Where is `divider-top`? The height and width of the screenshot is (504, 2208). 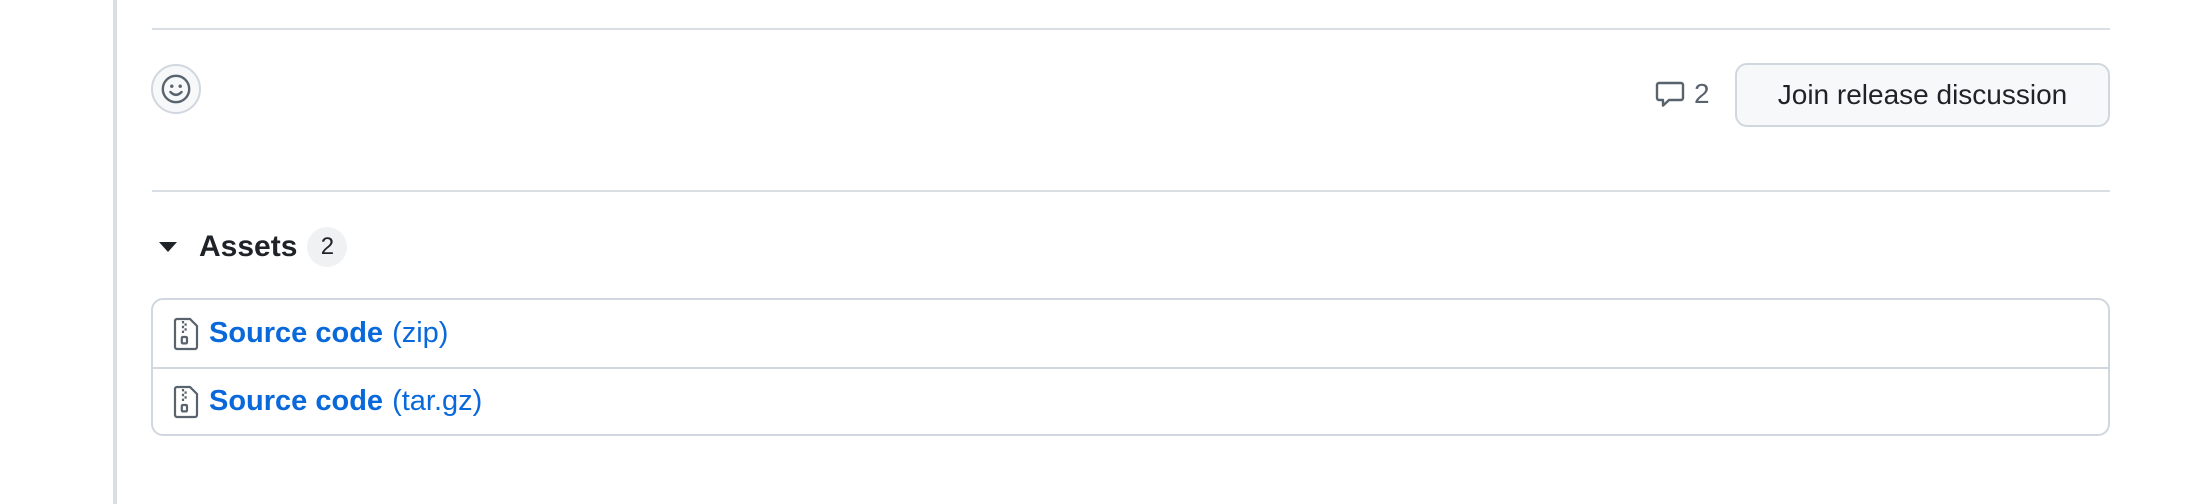
divider-top is located at coordinates (1131, 29).